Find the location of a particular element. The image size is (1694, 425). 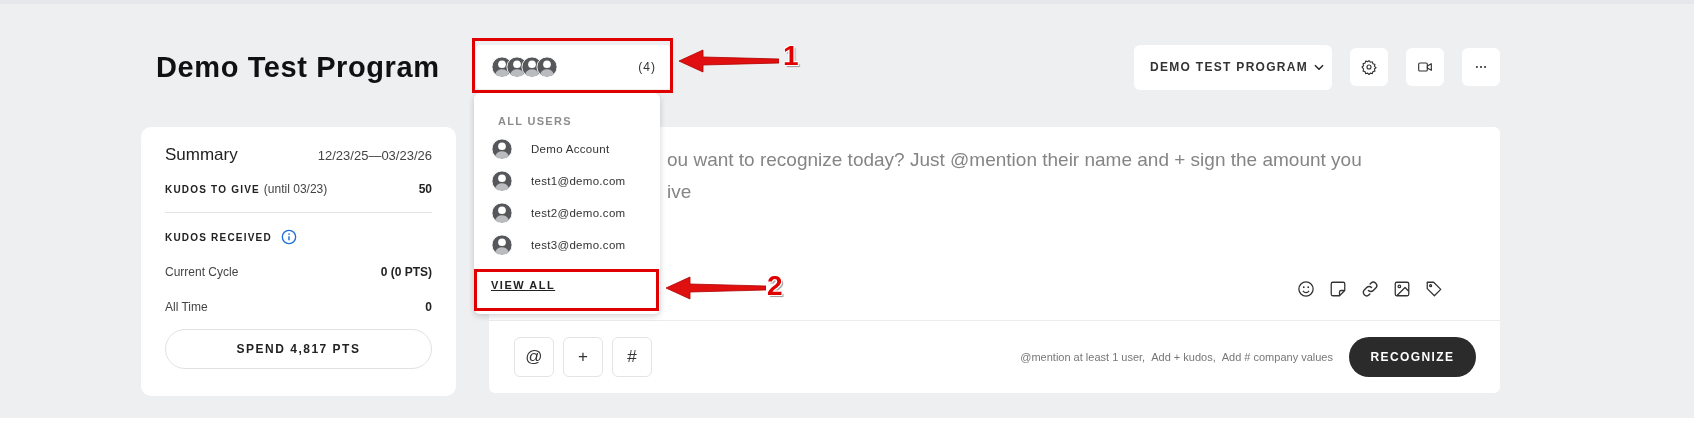

video-camera-icon is located at coordinates (1425, 67).